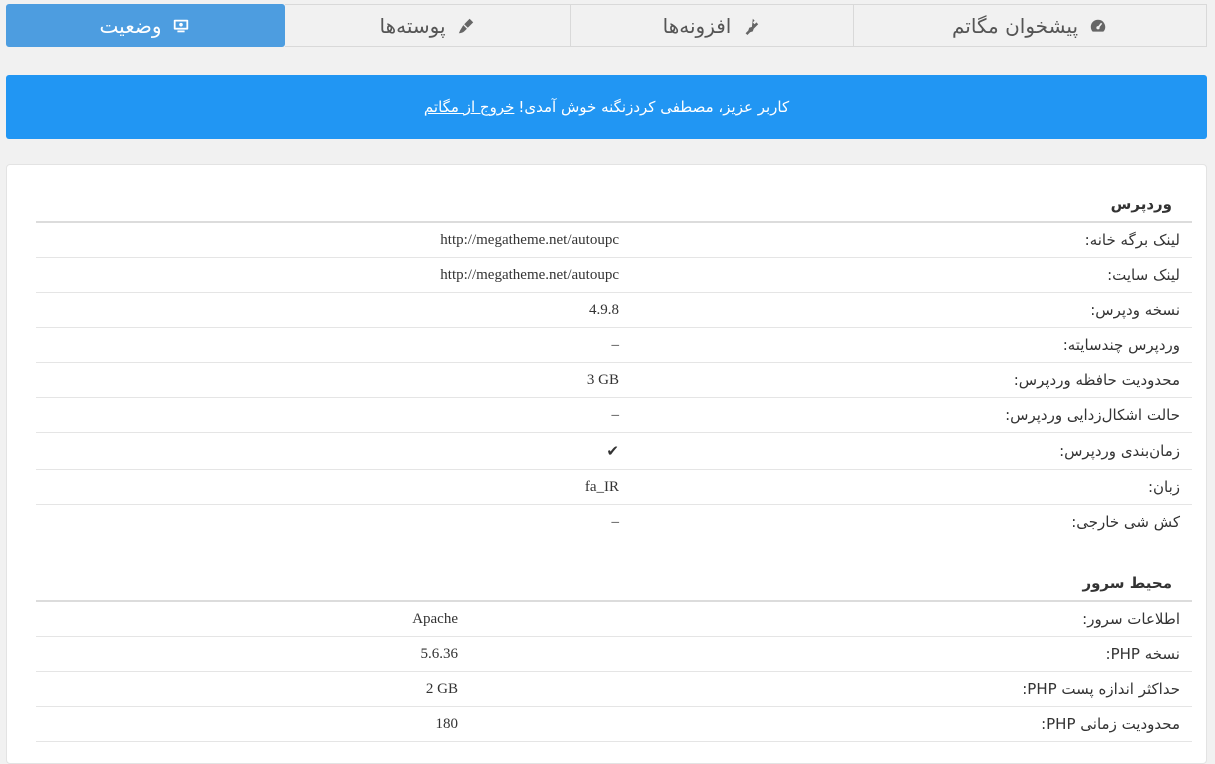  Describe the element at coordinates (469, 107) in the screenshot. I see `logout-link: خروج از مگاتم` at that location.